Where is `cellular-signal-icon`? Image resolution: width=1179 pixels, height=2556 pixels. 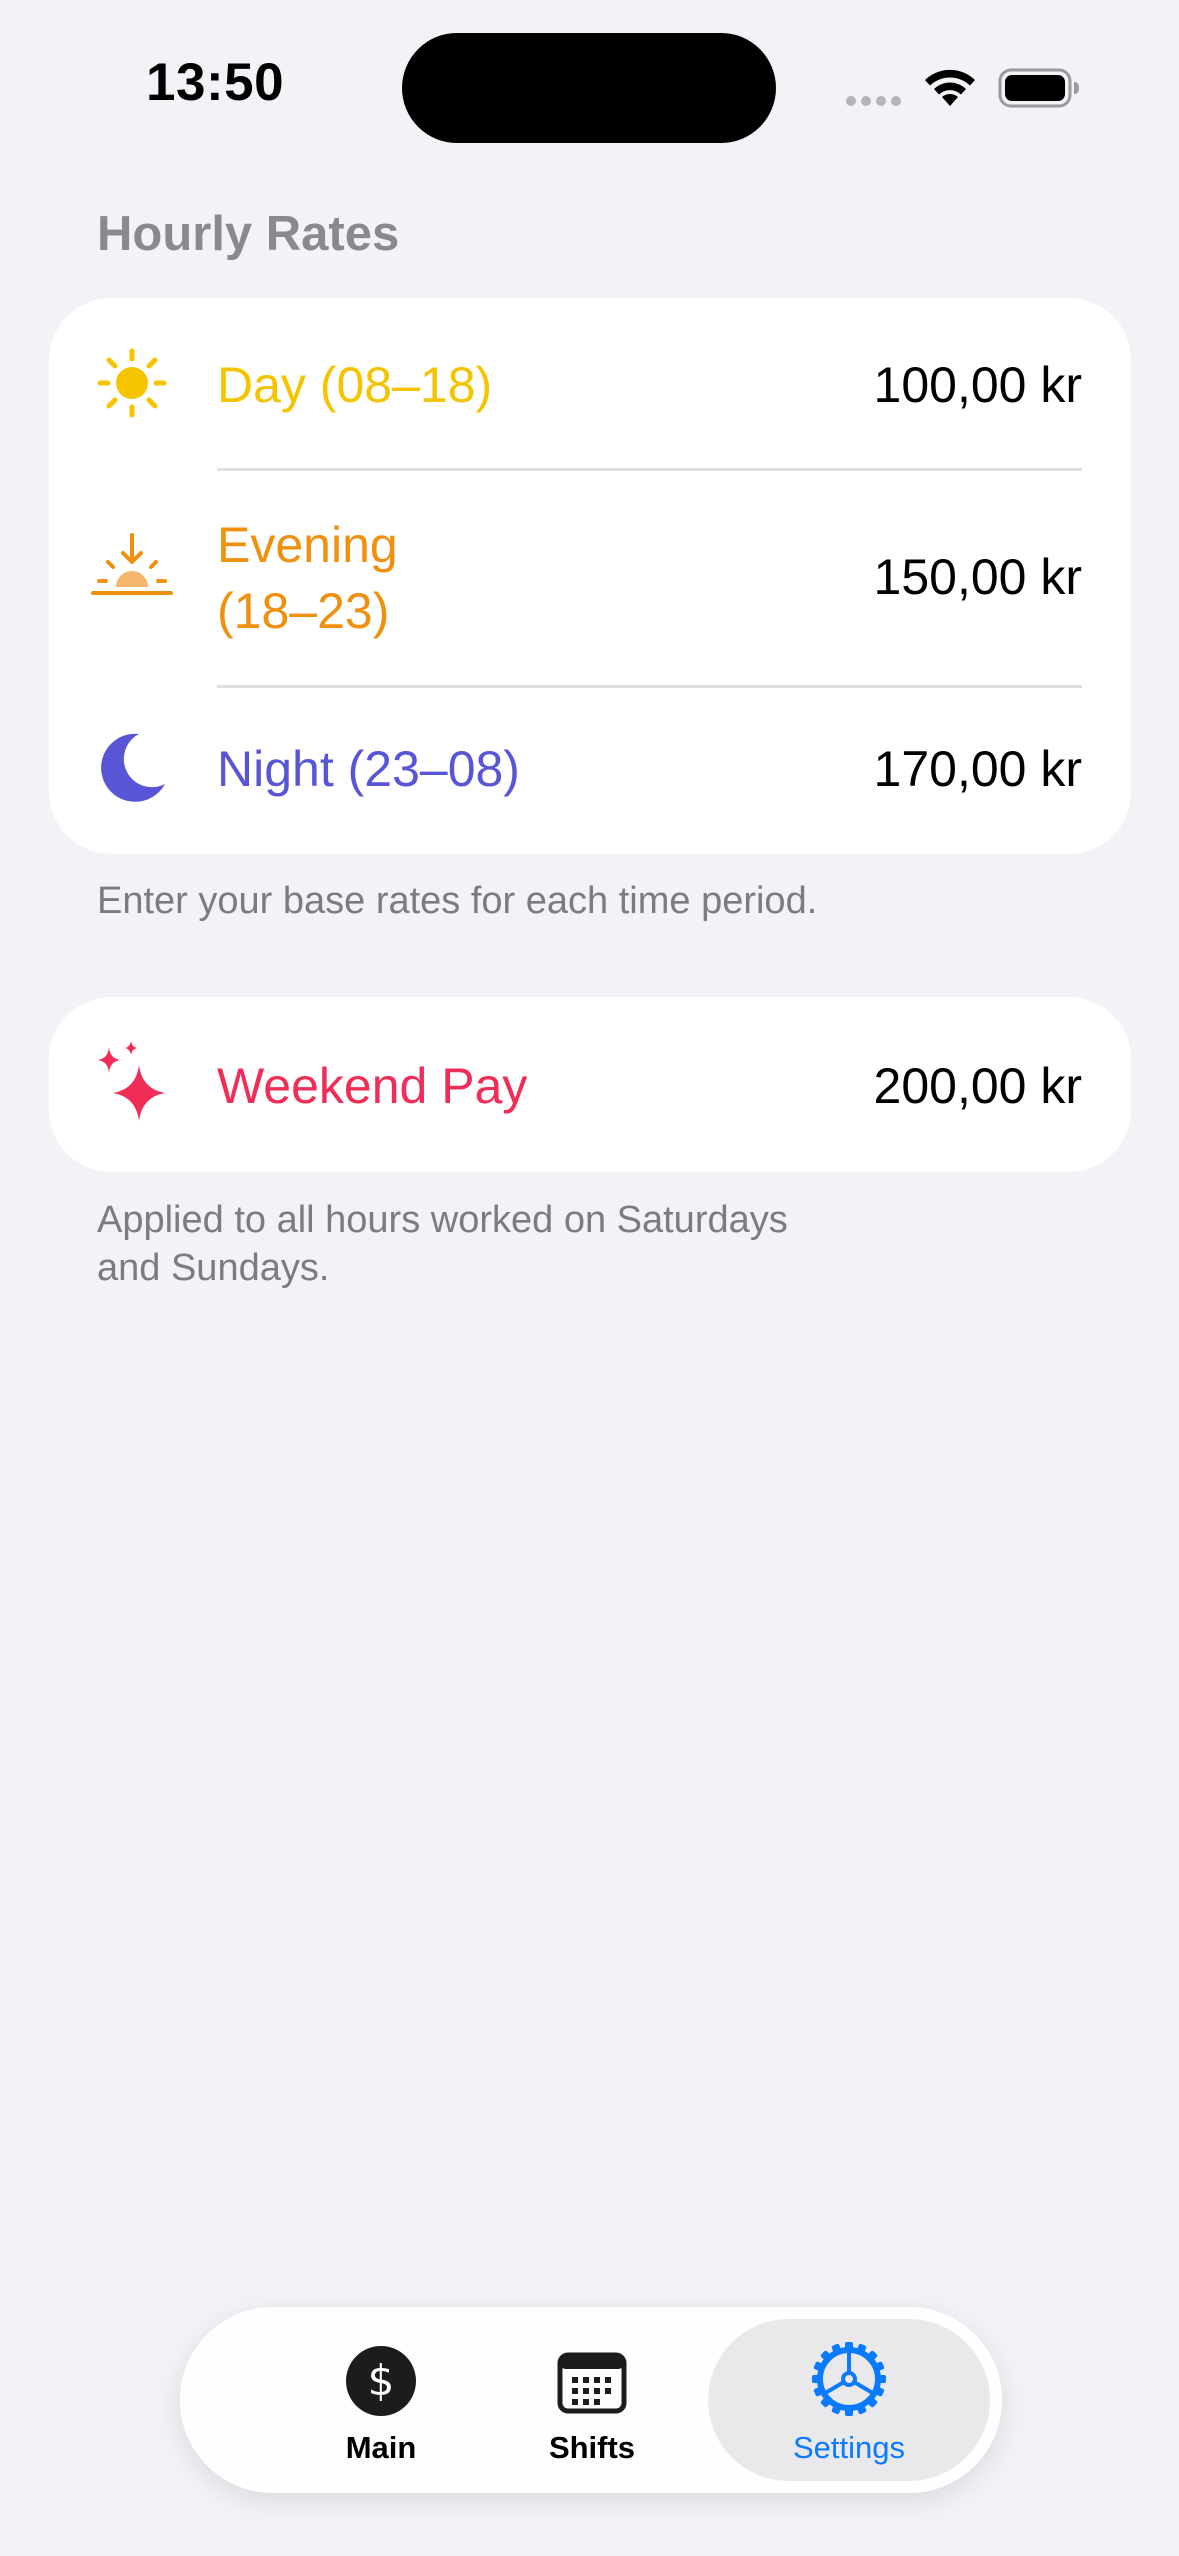 cellular-signal-icon is located at coordinates (873, 101).